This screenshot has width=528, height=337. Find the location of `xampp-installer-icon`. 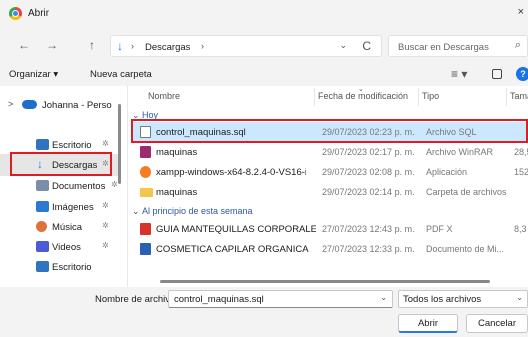

xampp-installer-icon is located at coordinates (145, 172).